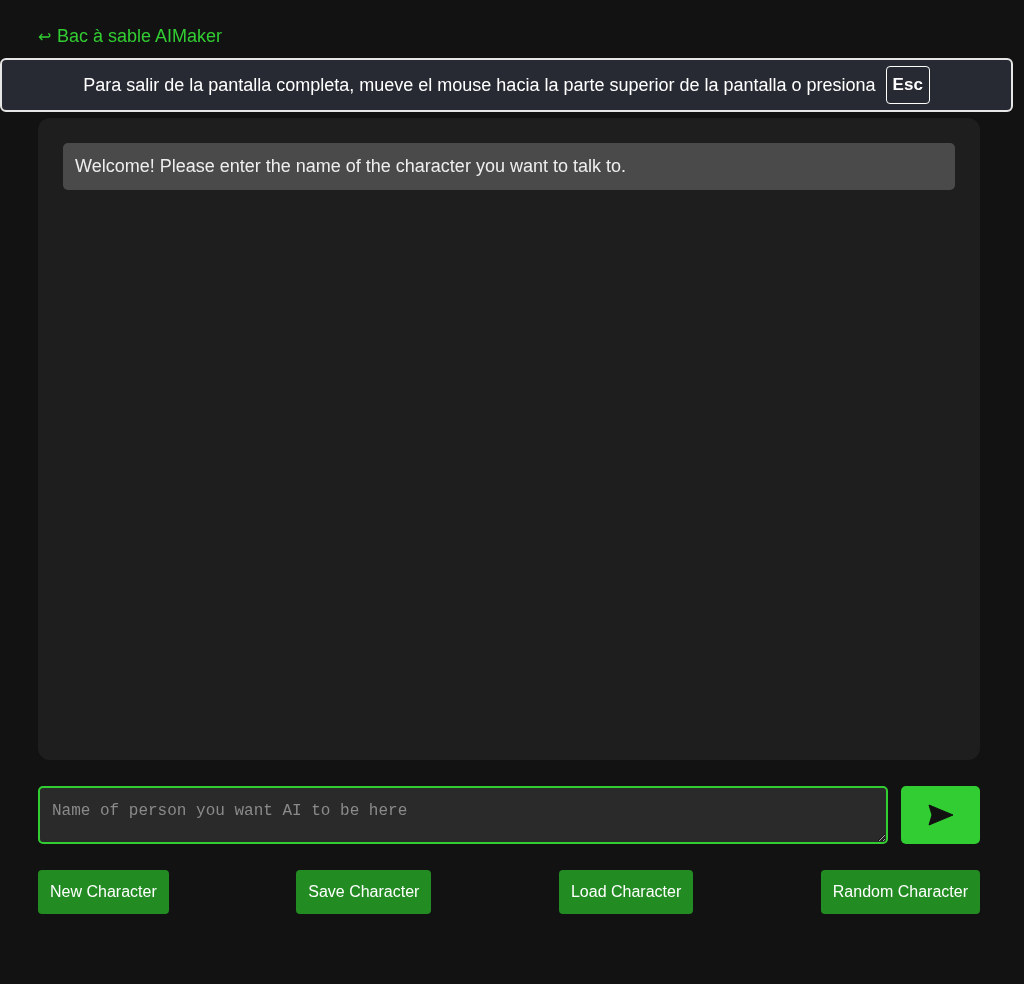  Describe the element at coordinates (463, 815) in the screenshot. I see `input-field: Name of person you want AI to be here` at that location.